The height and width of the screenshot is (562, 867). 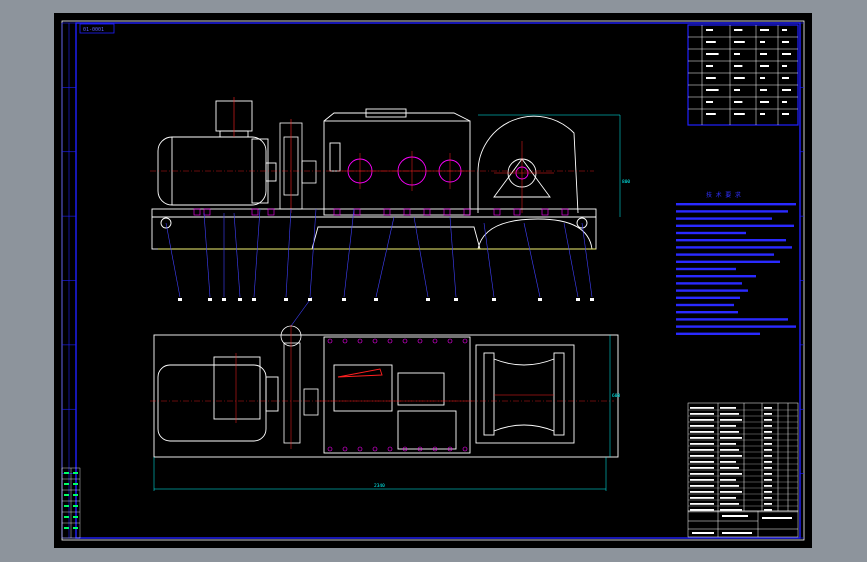 What do you see at coordinates (626, 182) in the screenshot?
I see `dim-height-text: 800` at bounding box center [626, 182].